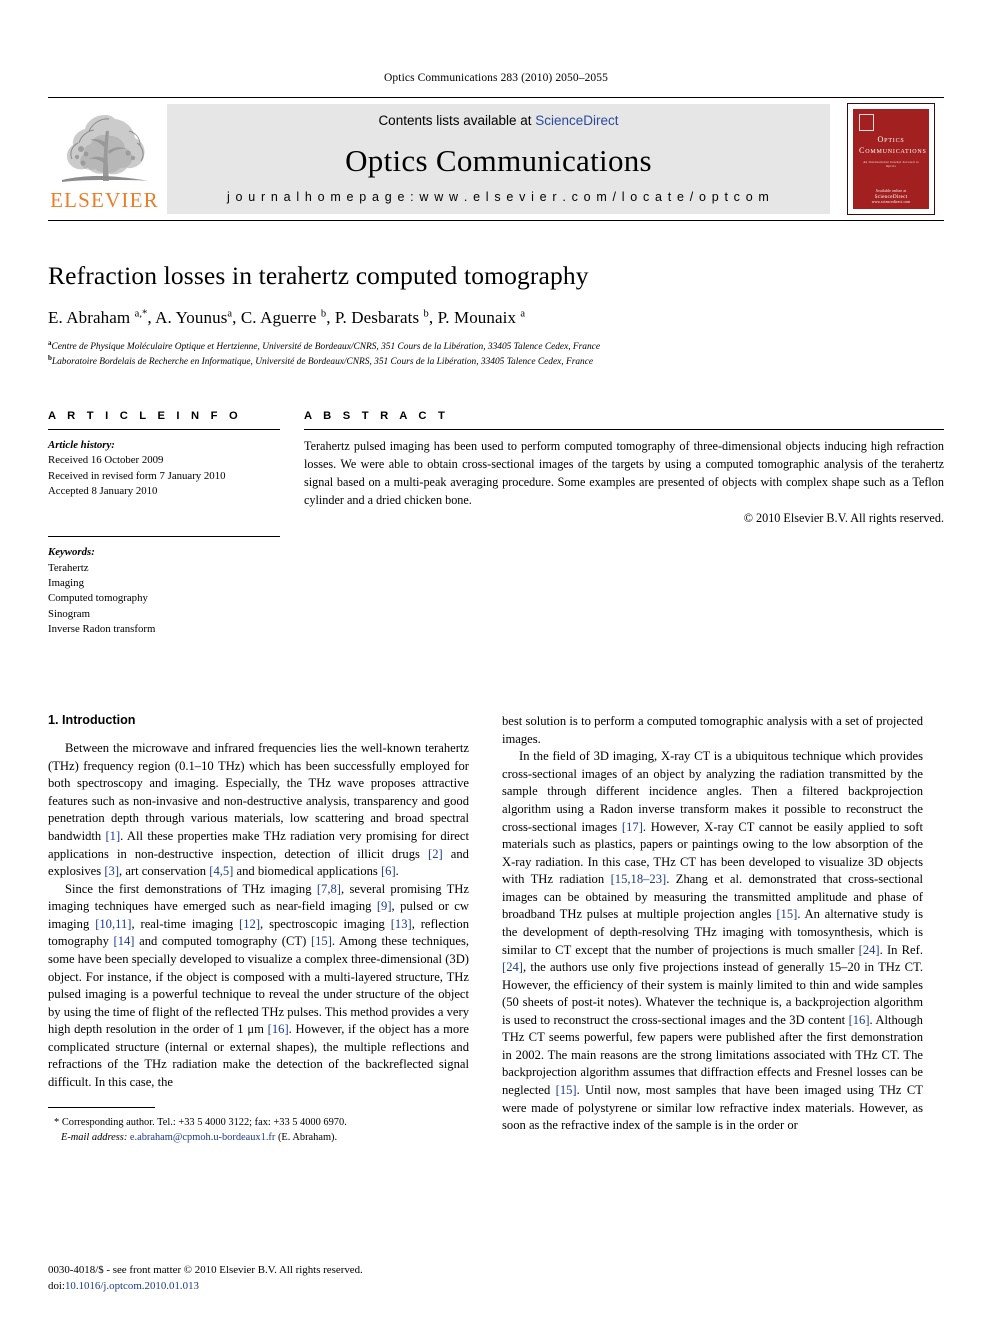 The image size is (992, 1323). I want to click on citation-reference: [1], so click(112, 836).